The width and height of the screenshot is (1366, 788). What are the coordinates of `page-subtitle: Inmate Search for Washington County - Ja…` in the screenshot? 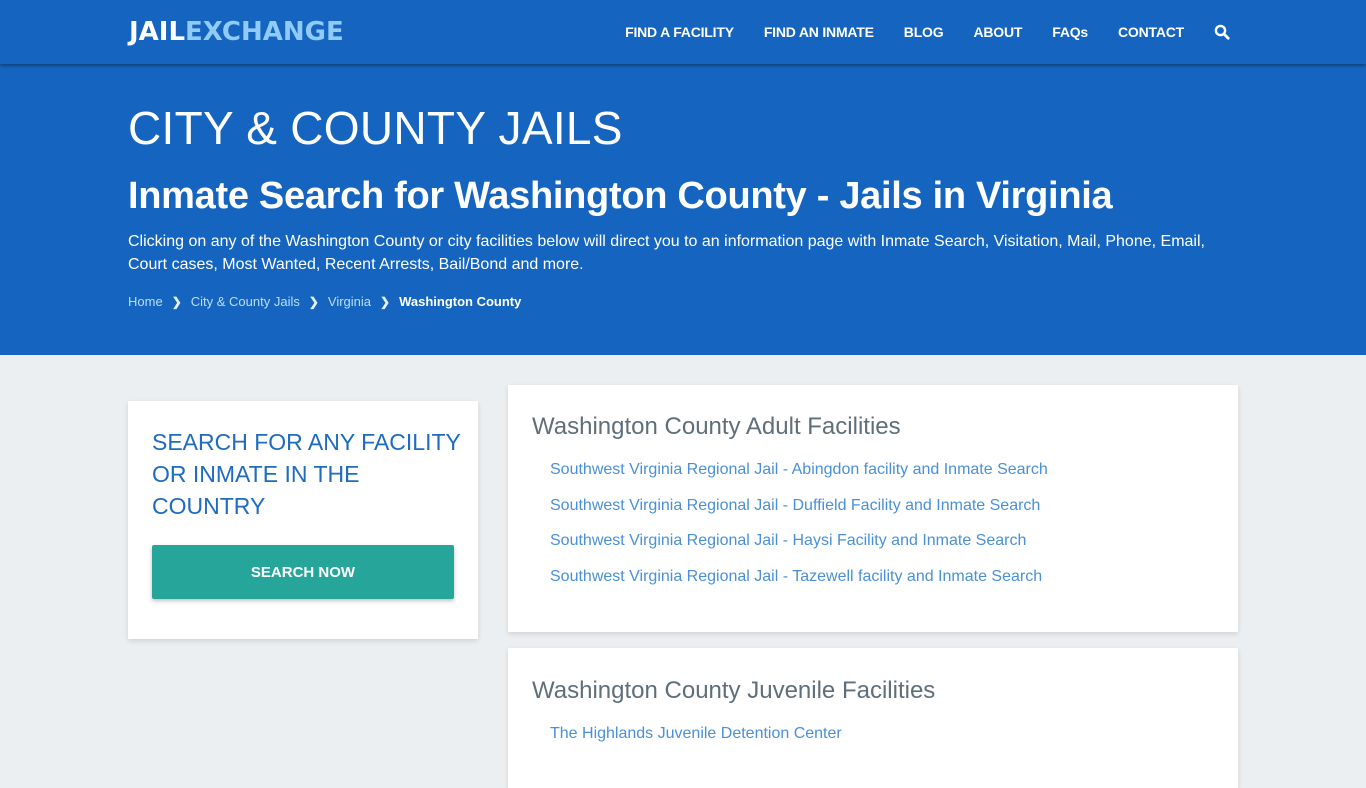 It's located at (620, 196).